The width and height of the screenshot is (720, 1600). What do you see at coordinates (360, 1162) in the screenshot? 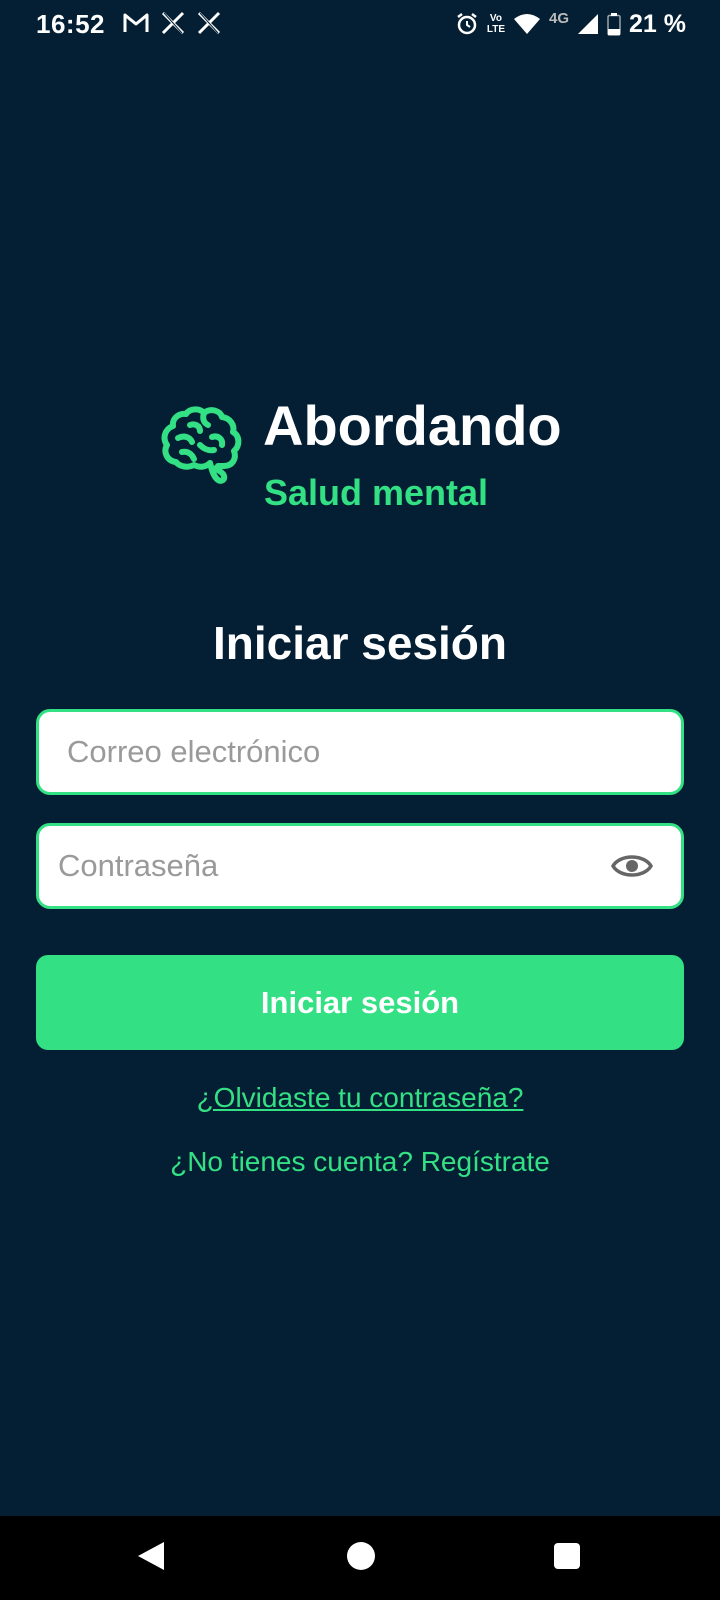
I see `register-link: ¿No tienes cuenta? Regístrate` at bounding box center [360, 1162].